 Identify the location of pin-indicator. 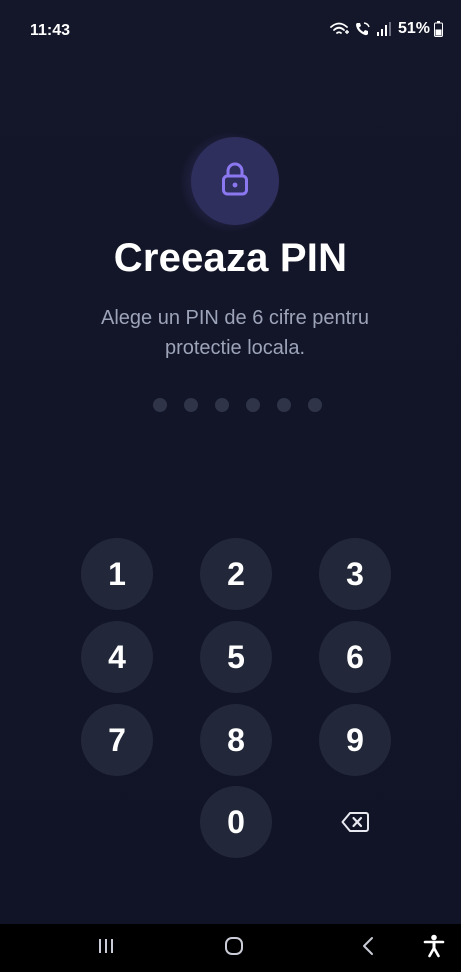
(237, 405).